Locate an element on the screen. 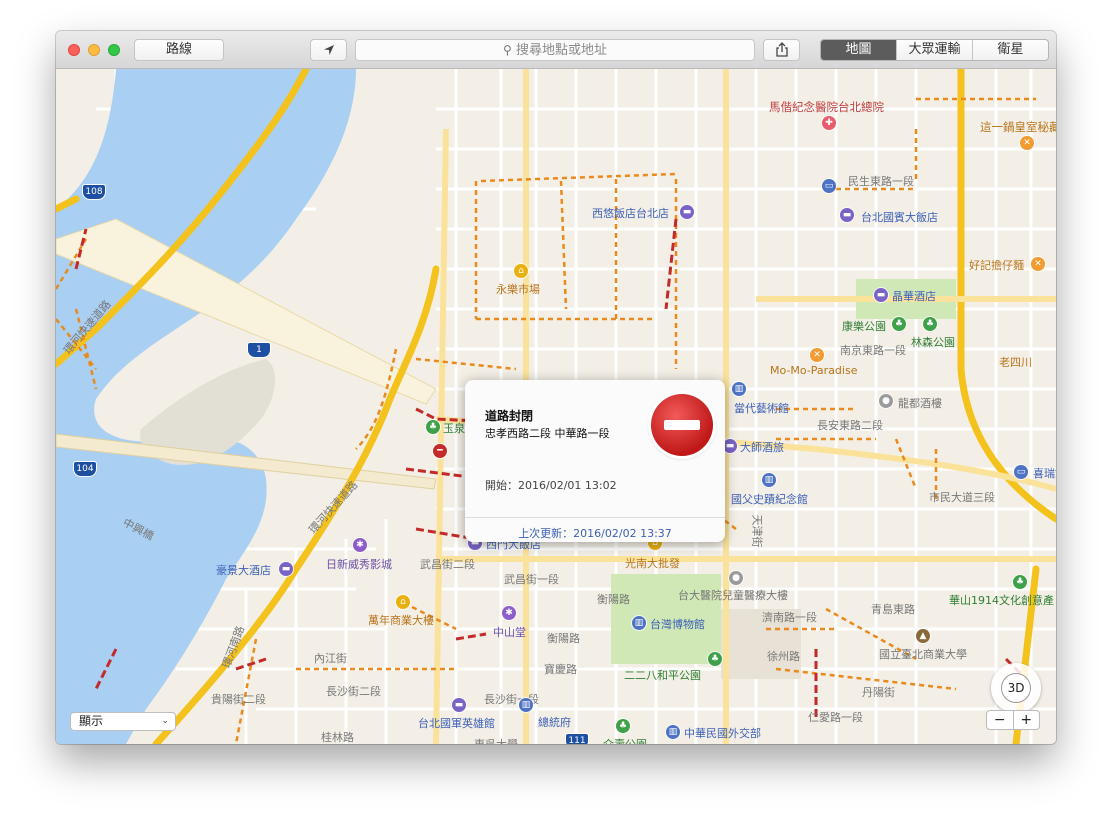 The image size is (1112, 824). poi-museum: 台灣博物館 is located at coordinates (677, 624).